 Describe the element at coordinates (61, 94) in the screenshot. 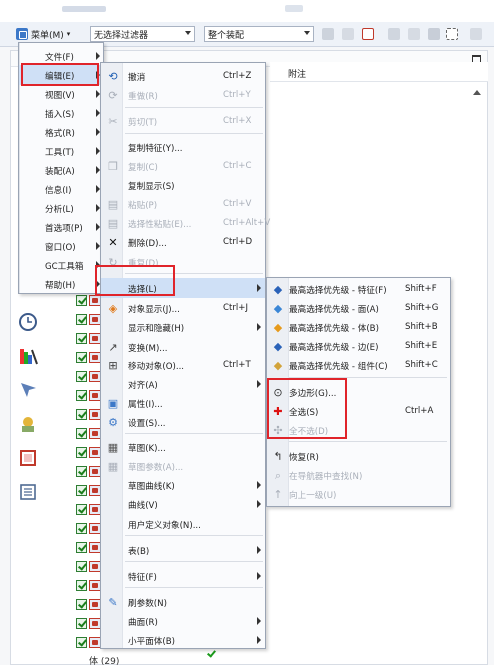

I see `main-menu-item: 视图(V)` at that location.